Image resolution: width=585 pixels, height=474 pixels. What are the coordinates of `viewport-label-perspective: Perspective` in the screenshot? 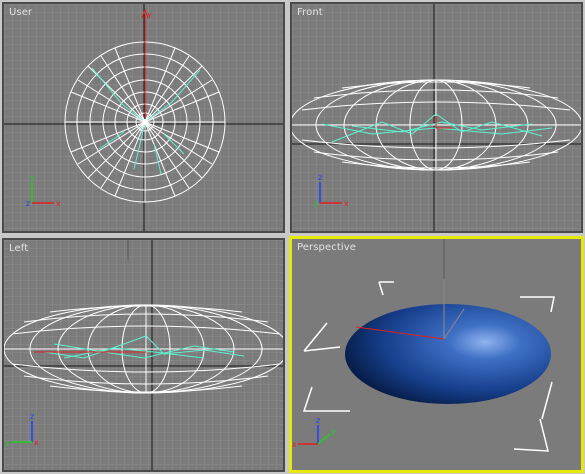 It's located at (326, 247).